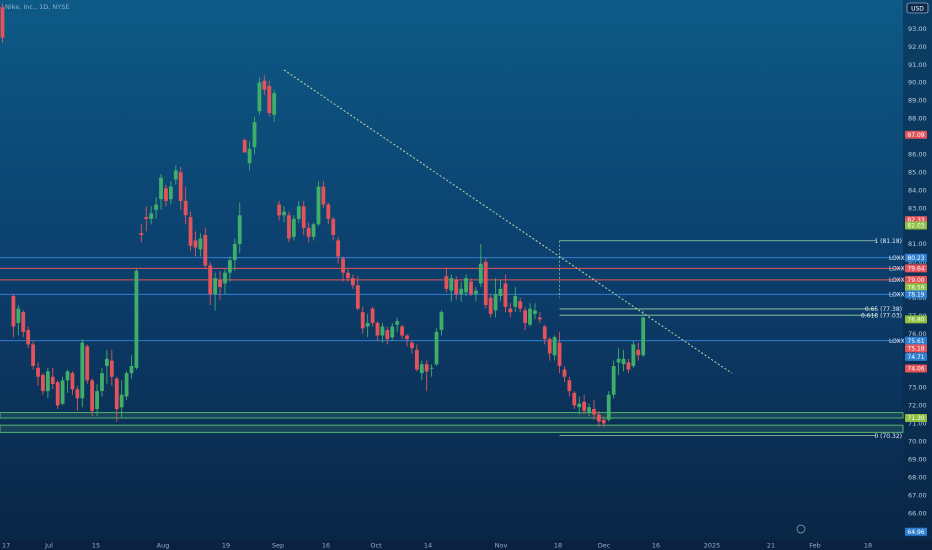 The height and width of the screenshot is (550, 932). What do you see at coordinates (888, 241) in the screenshot?
I see `fib-level-label: 1 (81.18)` at bounding box center [888, 241].